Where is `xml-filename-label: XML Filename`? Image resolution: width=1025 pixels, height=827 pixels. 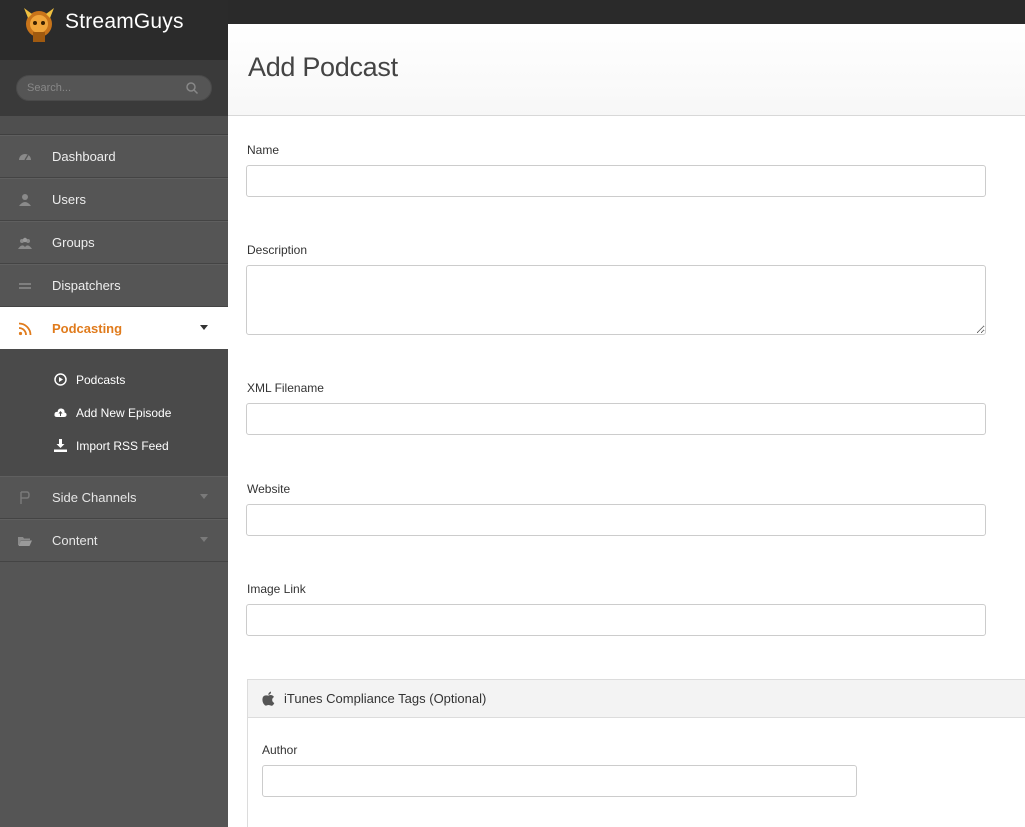 xml-filename-label: XML Filename is located at coordinates (285, 388).